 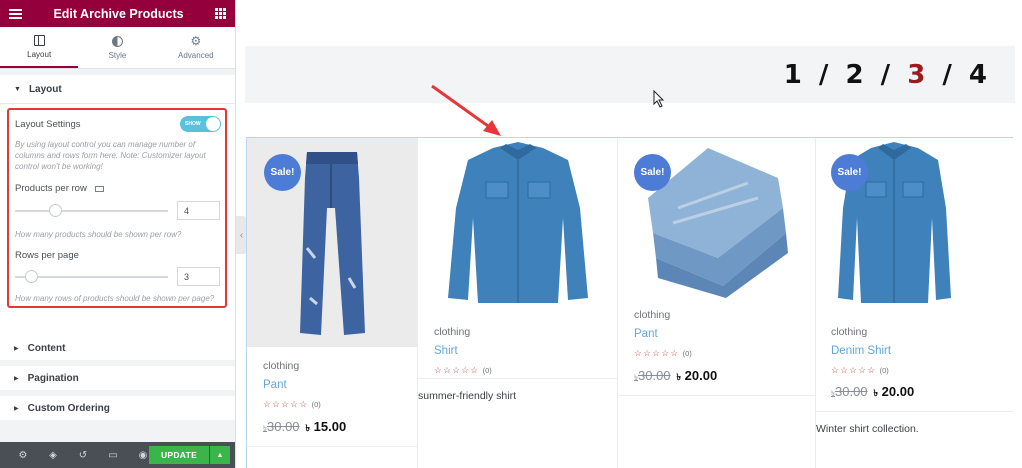 What do you see at coordinates (53, 378) in the screenshot?
I see `section-pagination-title: Pagination` at bounding box center [53, 378].